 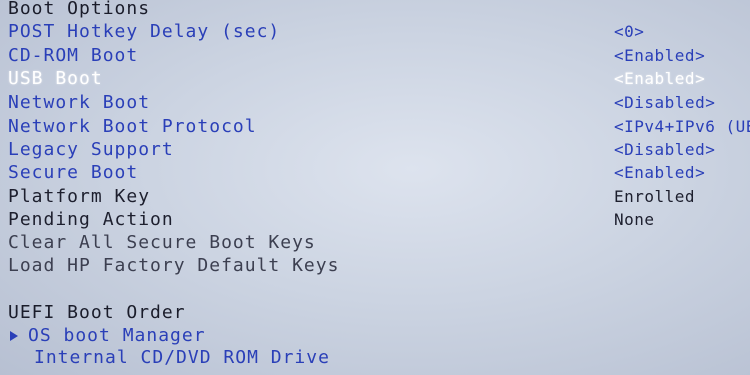 What do you see at coordinates (375, 197) in the screenshot?
I see `option-platform-key: Platform Key Enrolled` at bounding box center [375, 197].